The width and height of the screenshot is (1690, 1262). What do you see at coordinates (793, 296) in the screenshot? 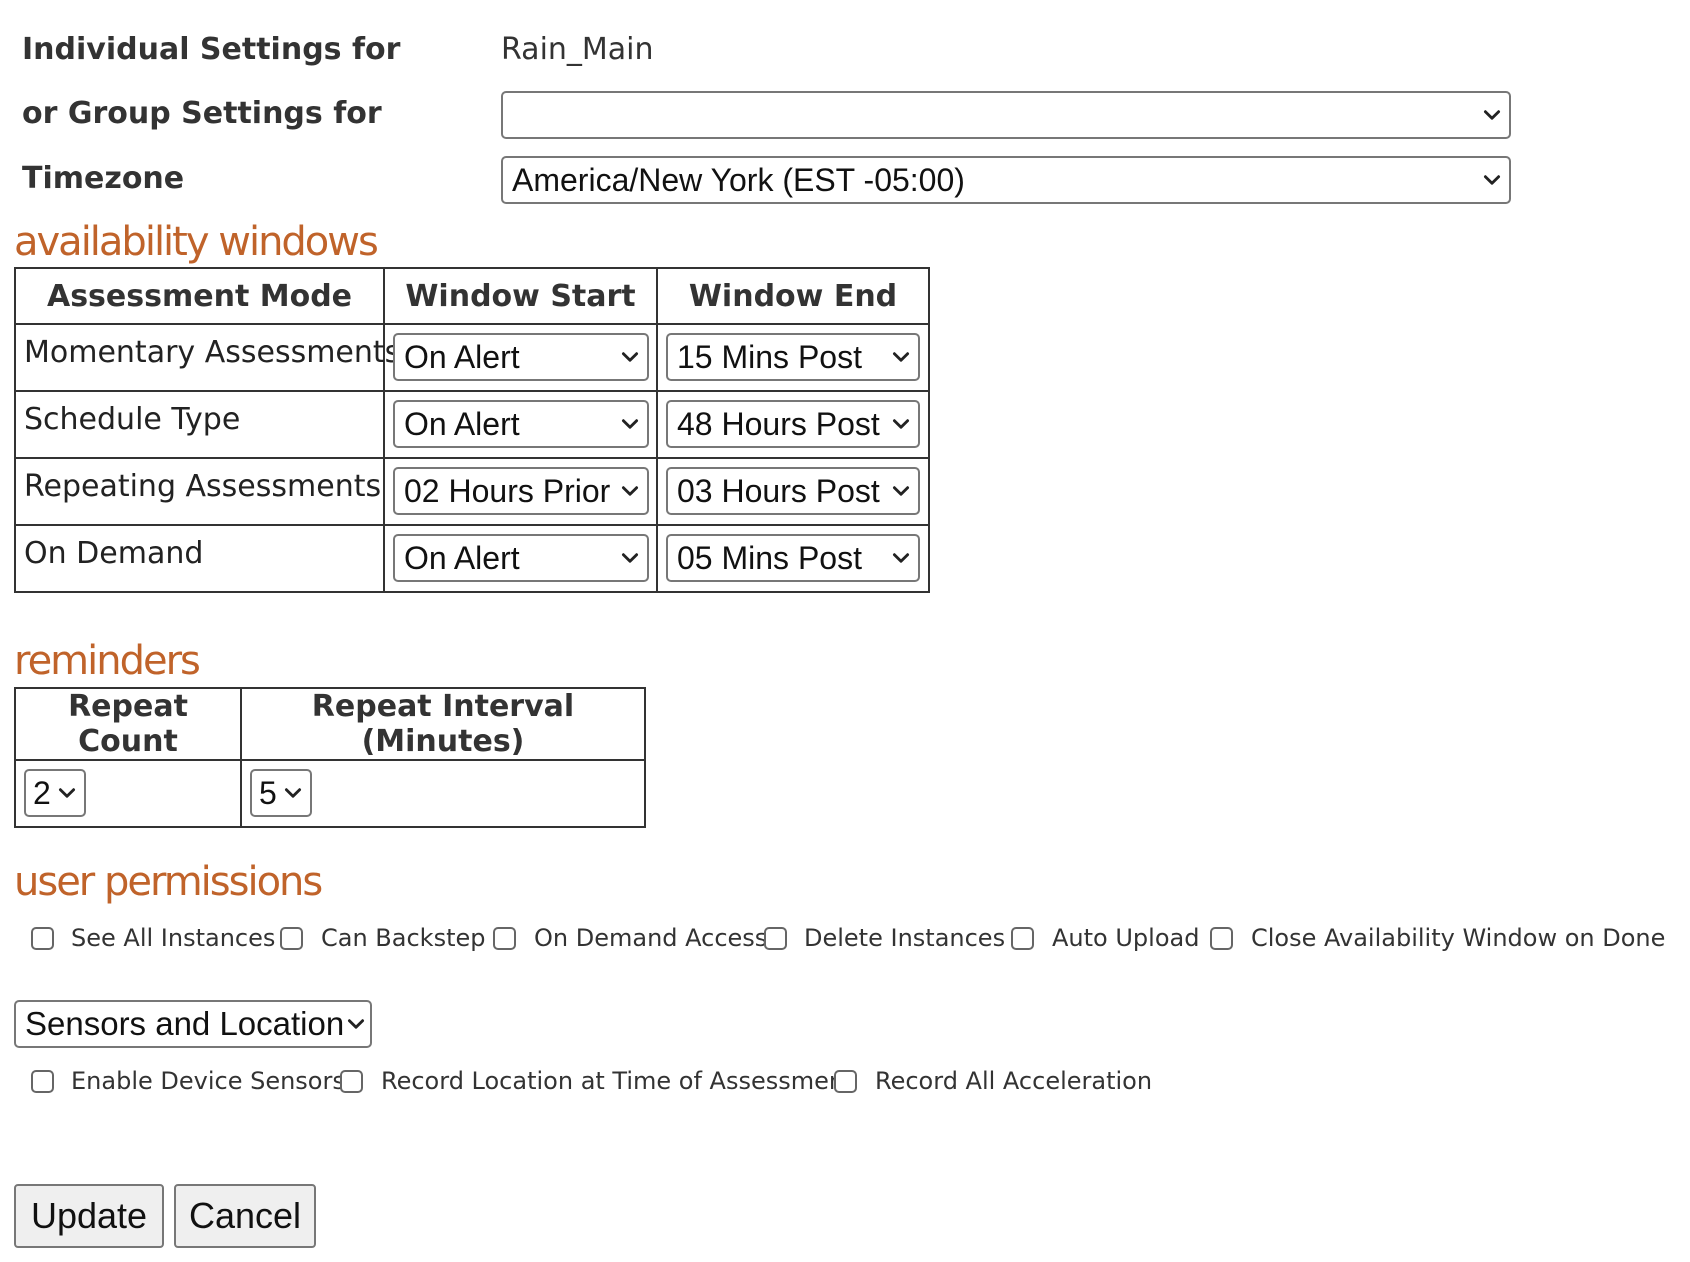
I see `header-window-end: Window End` at bounding box center [793, 296].